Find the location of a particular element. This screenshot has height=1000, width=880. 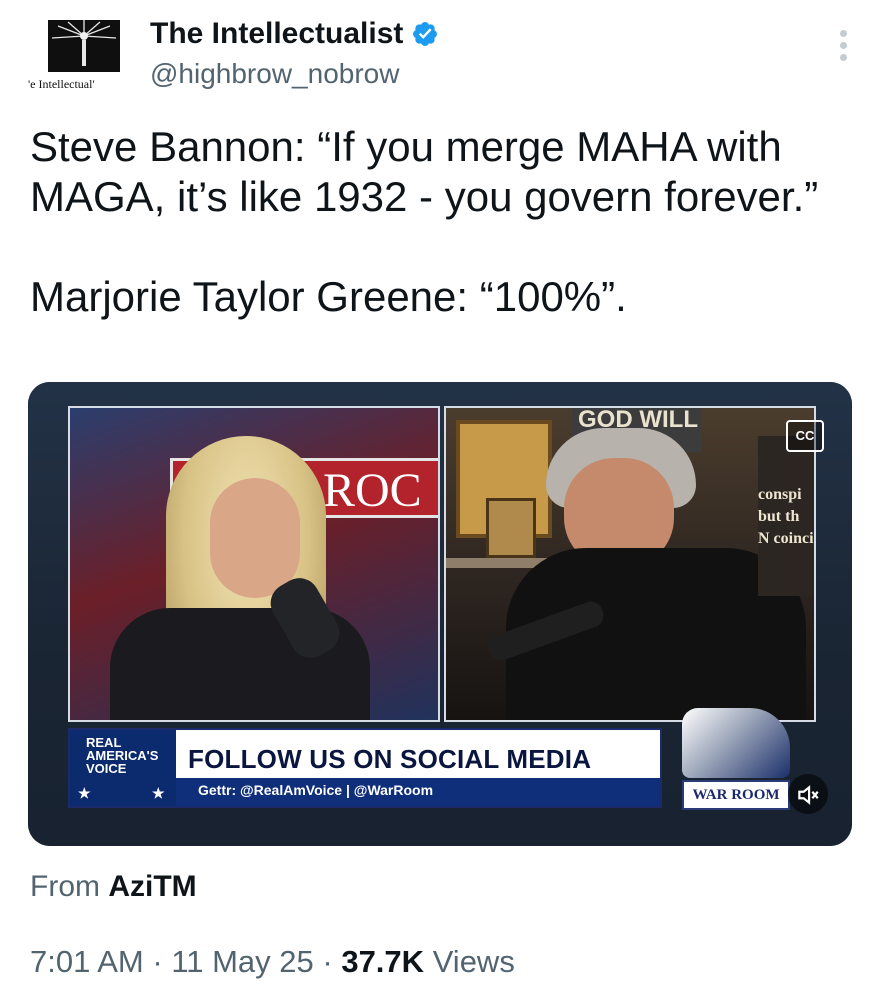

network-logo-text: REAL AMERICA'S VOICE is located at coordinates (122, 755).